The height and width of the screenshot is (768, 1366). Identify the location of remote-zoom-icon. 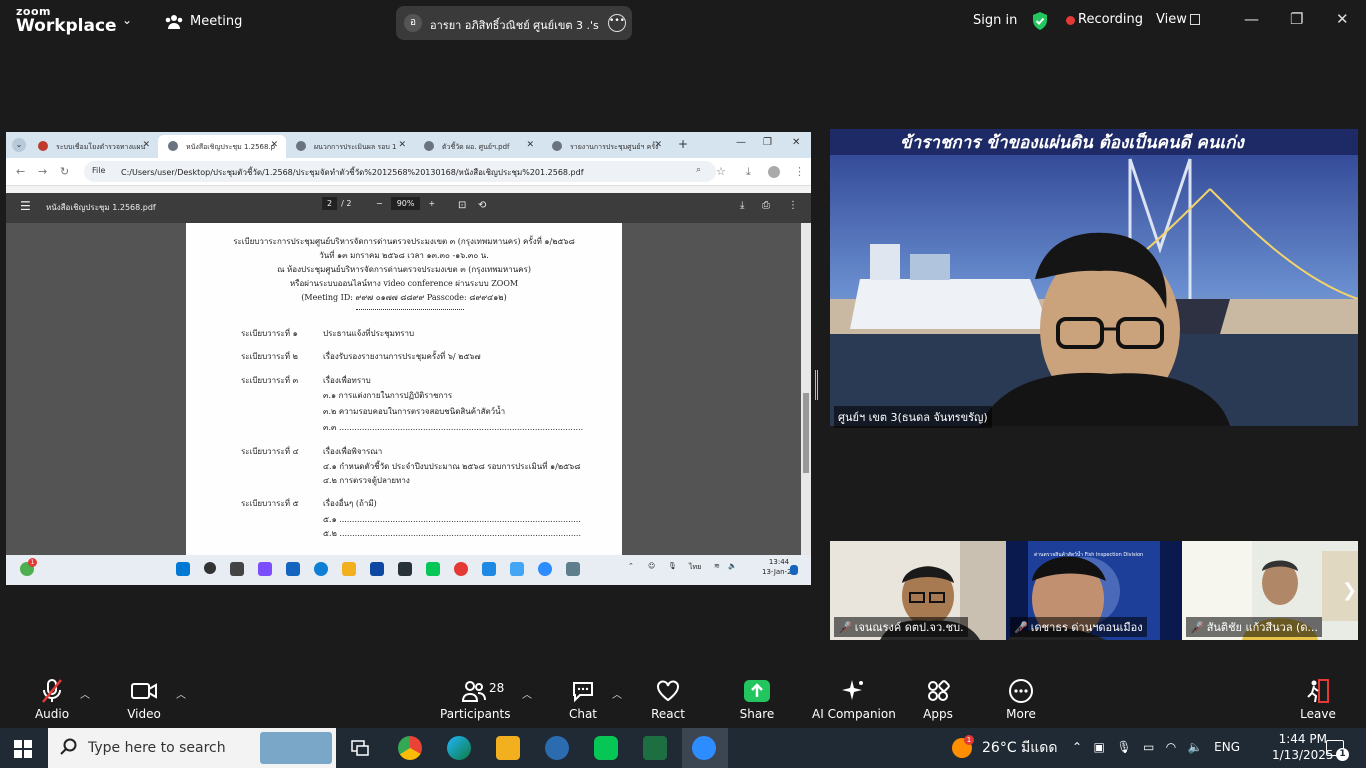
(545, 569).